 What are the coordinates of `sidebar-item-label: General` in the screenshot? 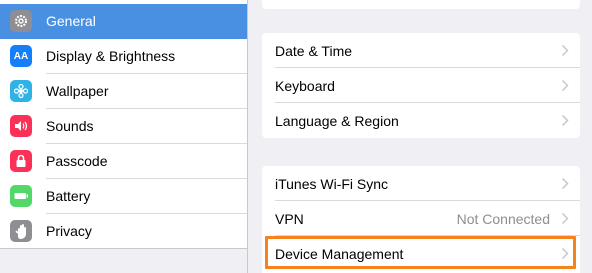 It's located at (71, 21).